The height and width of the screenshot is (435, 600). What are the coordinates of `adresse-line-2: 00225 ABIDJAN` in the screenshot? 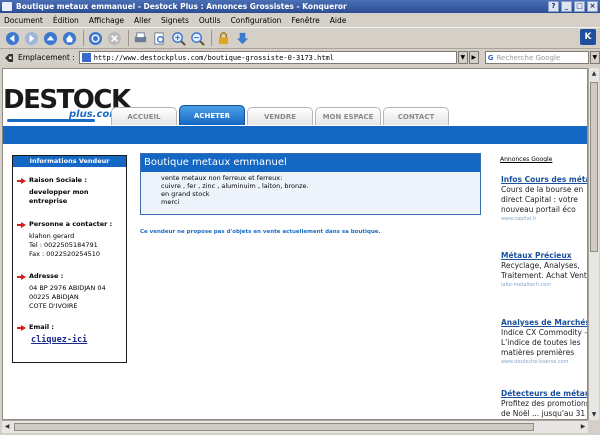 It's located at (54, 297).